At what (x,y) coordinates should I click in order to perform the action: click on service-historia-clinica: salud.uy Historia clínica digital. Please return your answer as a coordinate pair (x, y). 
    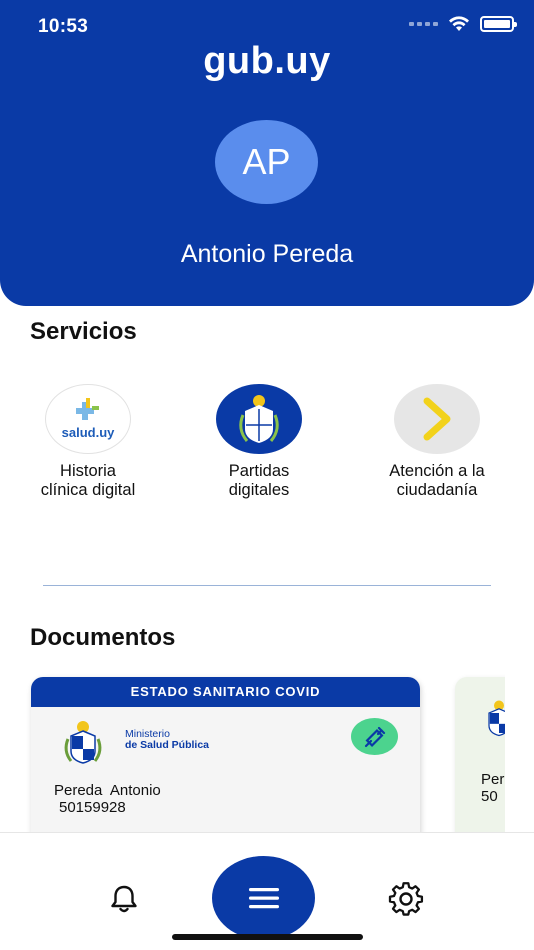
    Looking at the image, I should click on (88, 442).